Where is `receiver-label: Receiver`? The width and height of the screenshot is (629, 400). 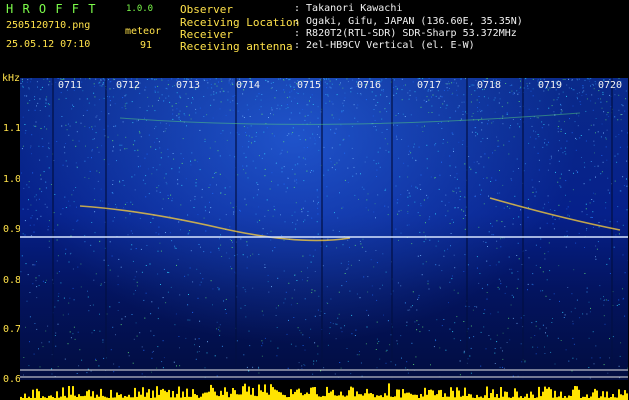 receiver-label: Receiver is located at coordinates (206, 34).